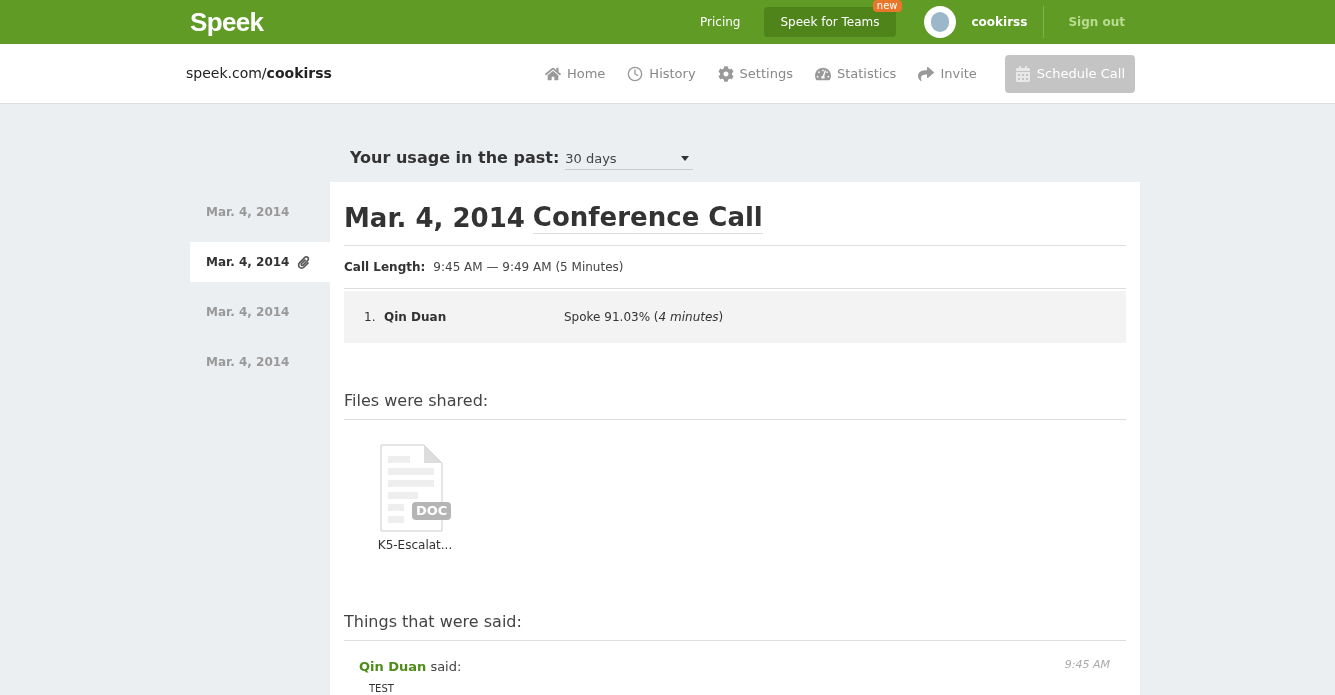 The height and width of the screenshot is (695, 1335). What do you see at coordinates (855, 73) in the screenshot?
I see `nav-link: Statistics` at bounding box center [855, 73].